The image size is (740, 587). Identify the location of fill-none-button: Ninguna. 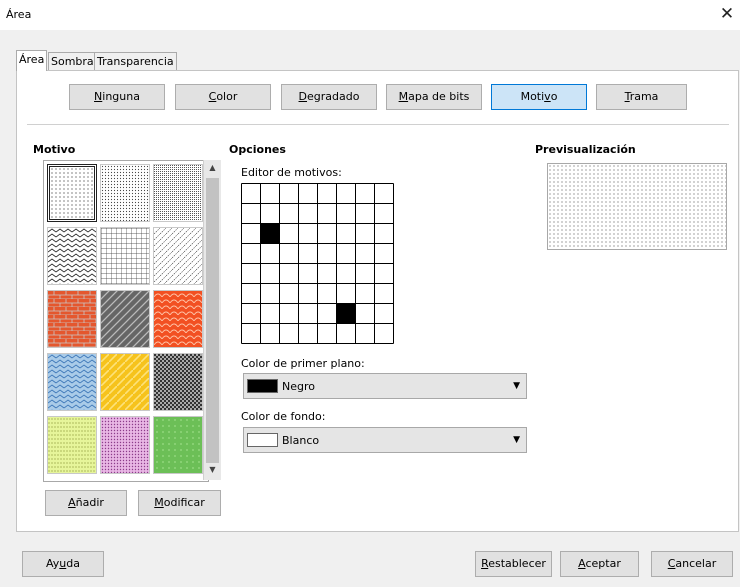
(117, 97).